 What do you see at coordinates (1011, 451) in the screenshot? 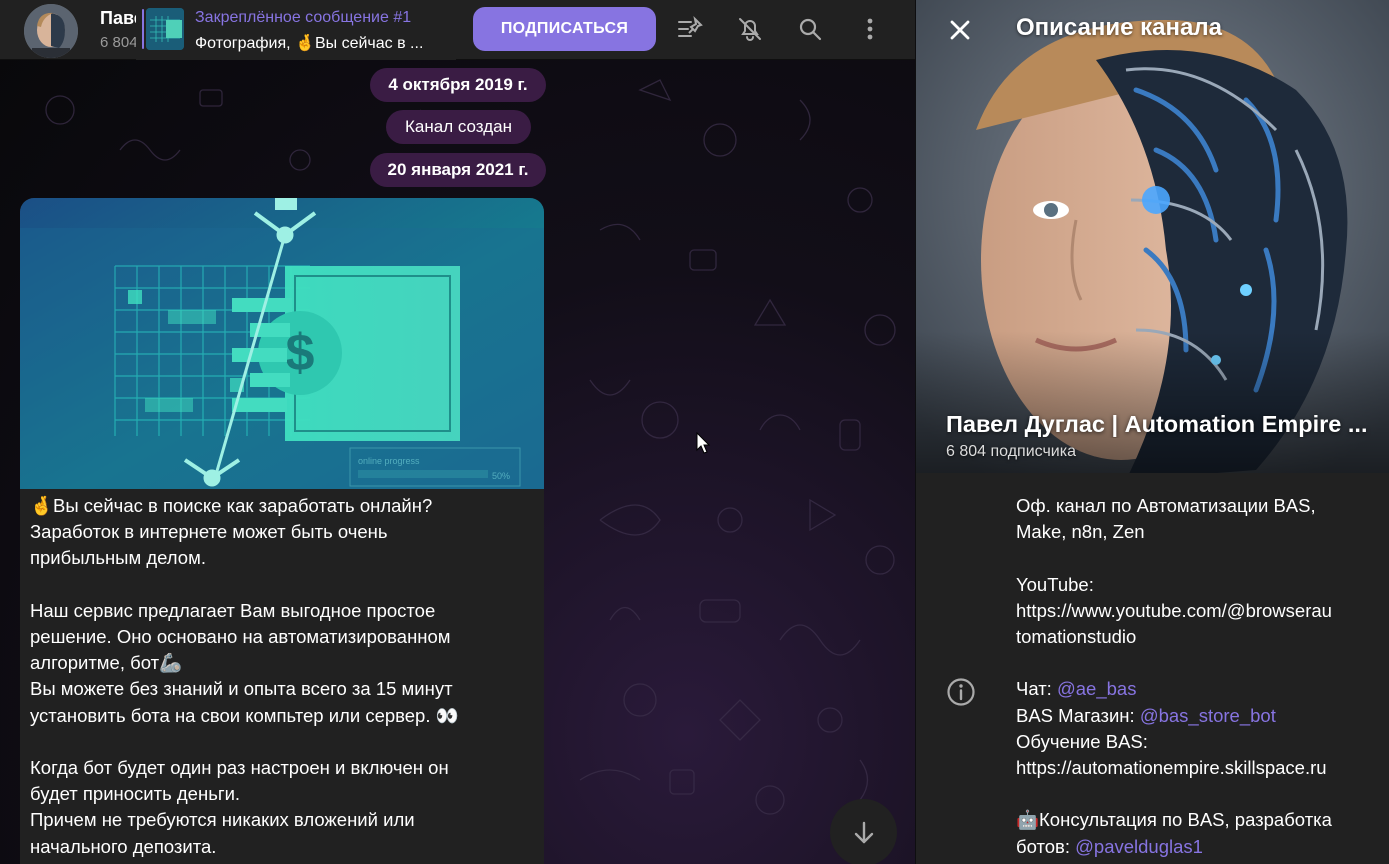
I see `subscriber-count: 6 804 подписчика` at bounding box center [1011, 451].